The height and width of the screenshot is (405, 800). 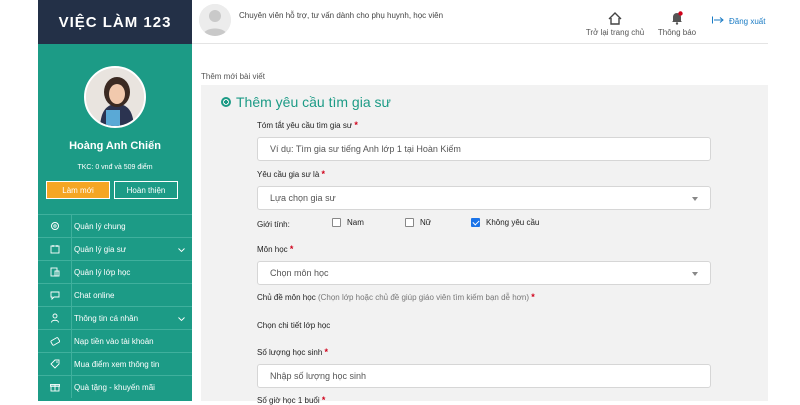 What do you see at coordinates (215, 20) in the screenshot?
I see `support-avatar` at bounding box center [215, 20].